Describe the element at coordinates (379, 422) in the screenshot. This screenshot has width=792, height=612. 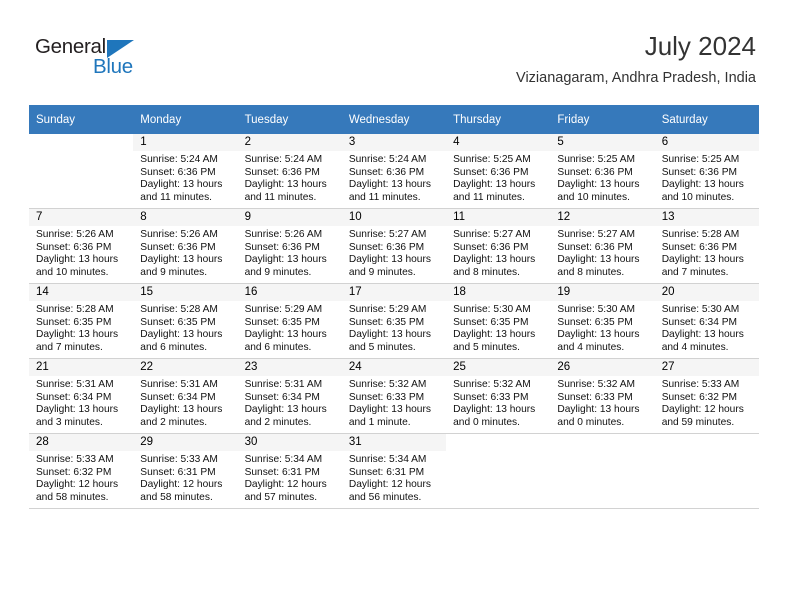
I see `daylight-text-line2: and 1 minute.` at that location.